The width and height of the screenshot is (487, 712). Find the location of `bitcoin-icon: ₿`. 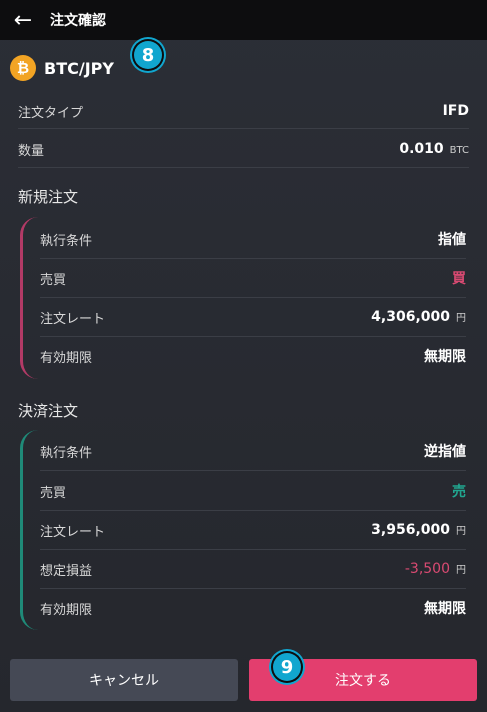

bitcoin-icon: ₿ is located at coordinates (23, 68).